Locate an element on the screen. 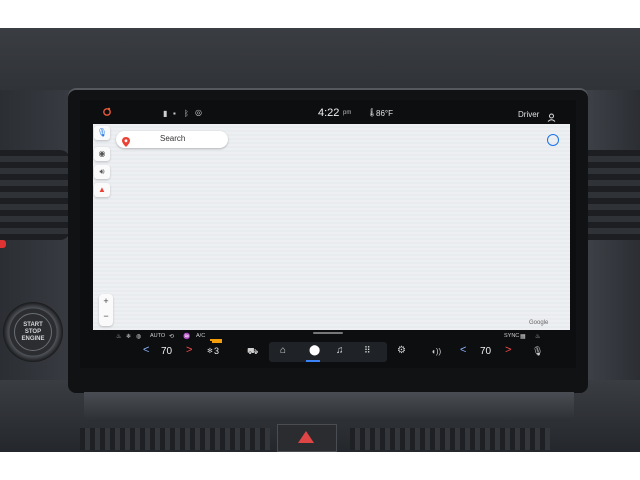 The width and height of the screenshot is (640, 480). indicator-light is located at coordinates (3, 244).